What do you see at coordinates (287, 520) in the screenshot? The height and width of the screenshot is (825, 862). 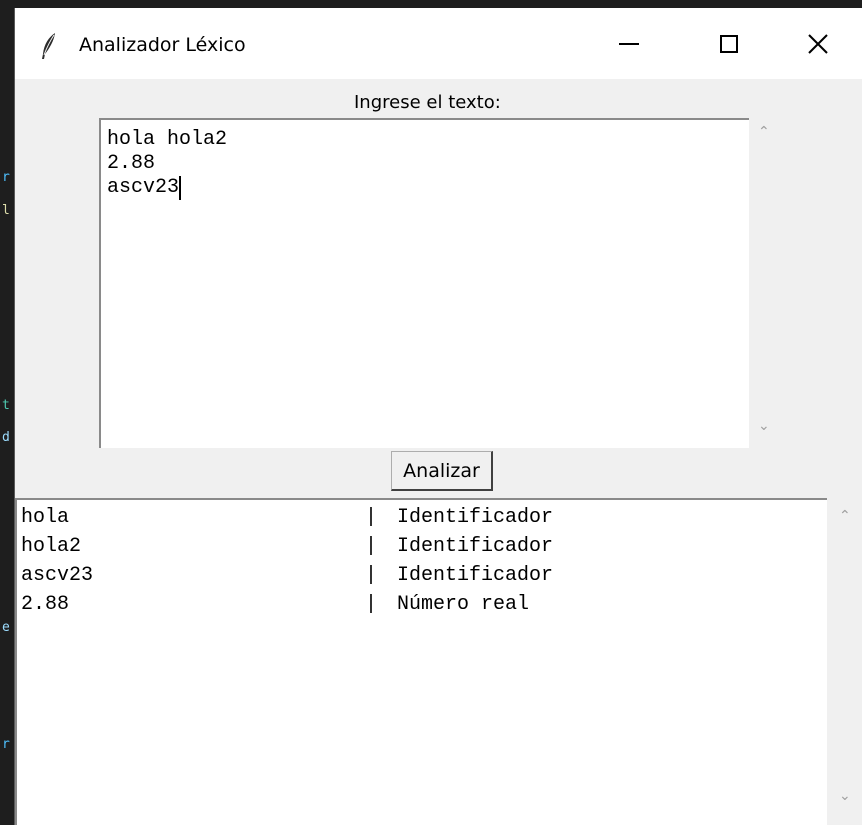 I see `token-row: hola | Identificador` at bounding box center [287, 520].